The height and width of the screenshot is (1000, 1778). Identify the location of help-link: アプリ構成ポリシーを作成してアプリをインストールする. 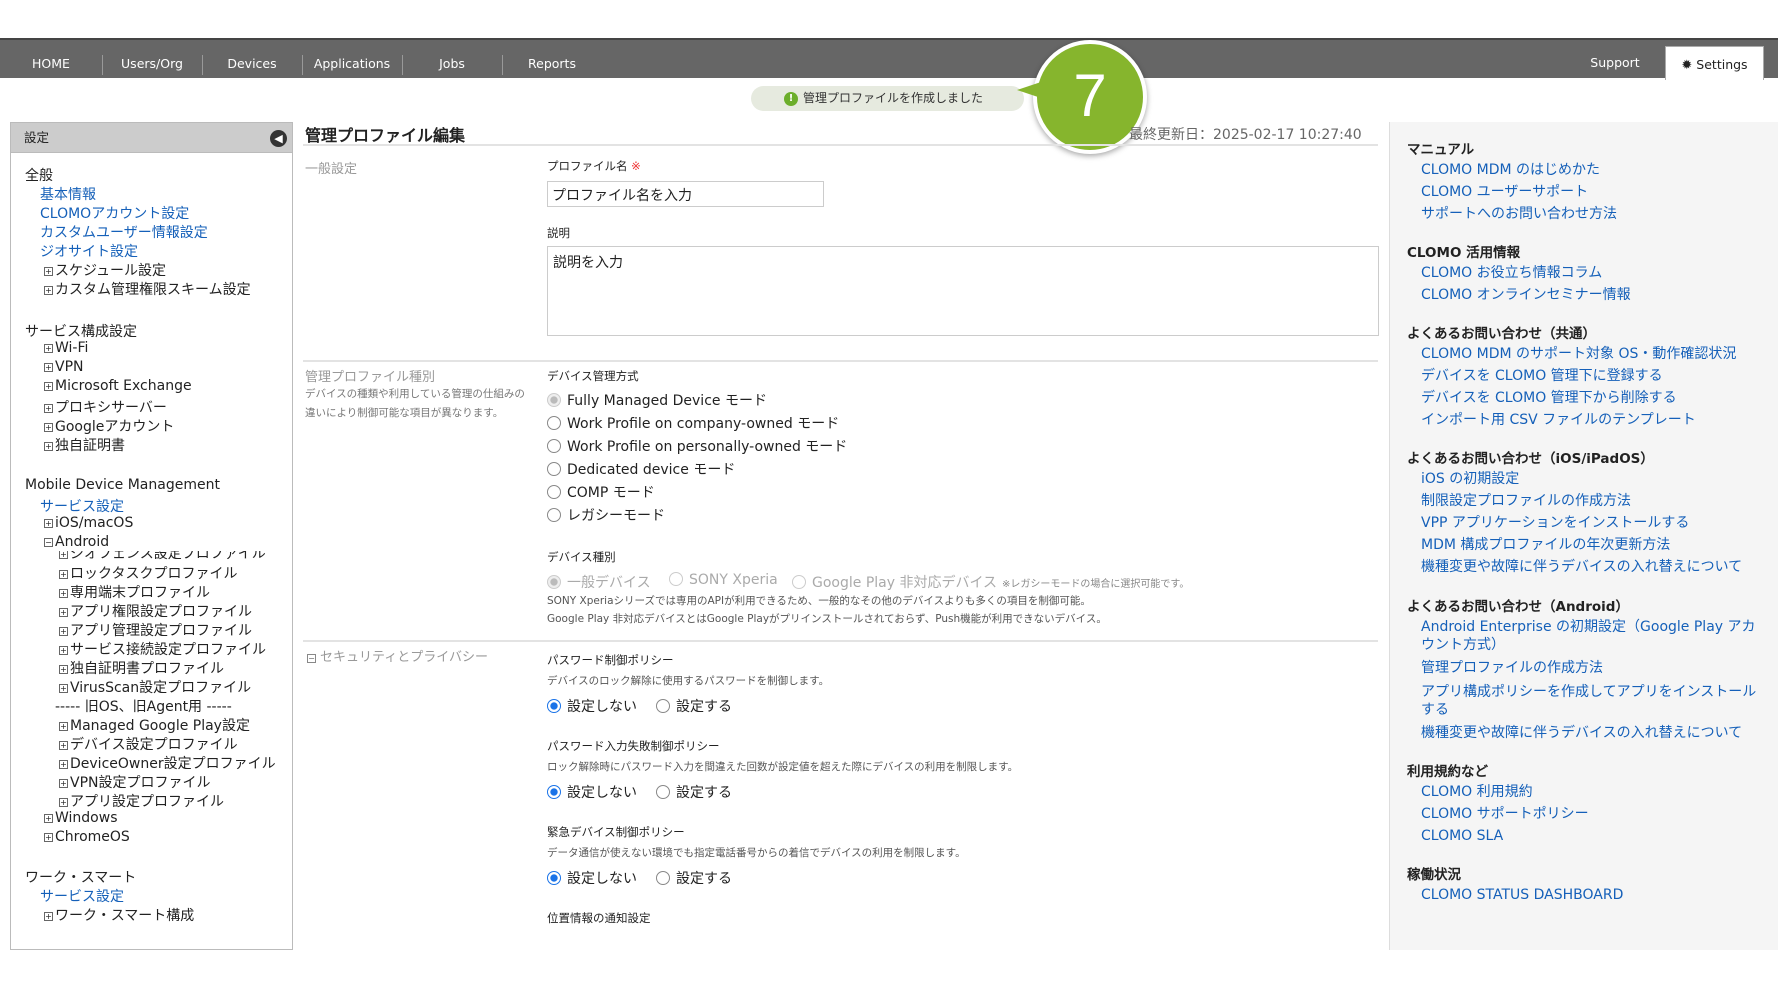
(1591, 701).